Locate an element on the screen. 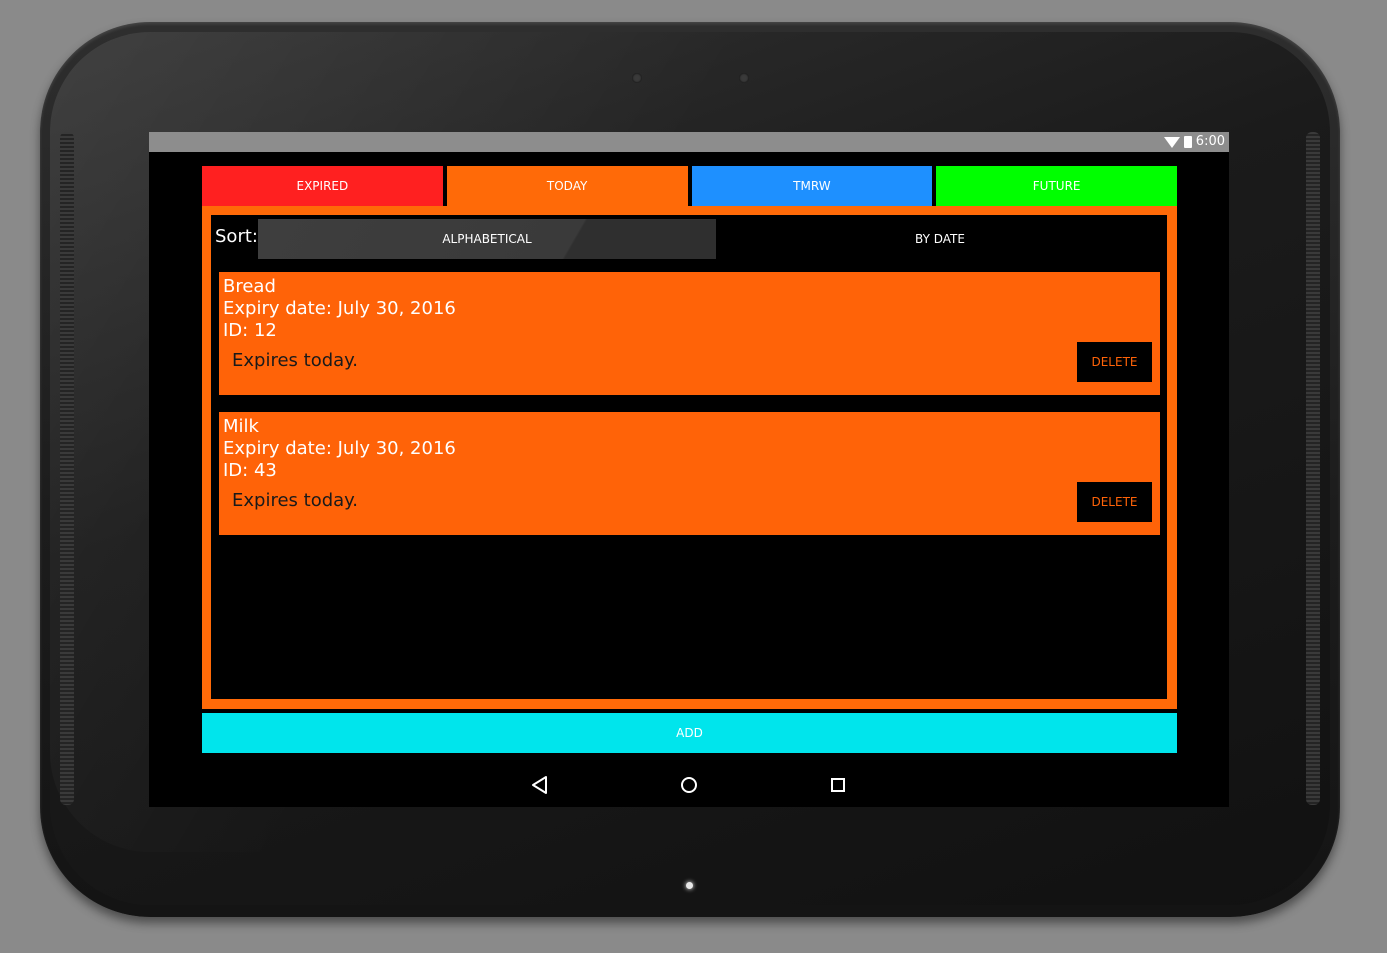 The height and width of the screenshot is (953, 1387). tab-expired: EXPIRED is located at coordinates (322, 186).